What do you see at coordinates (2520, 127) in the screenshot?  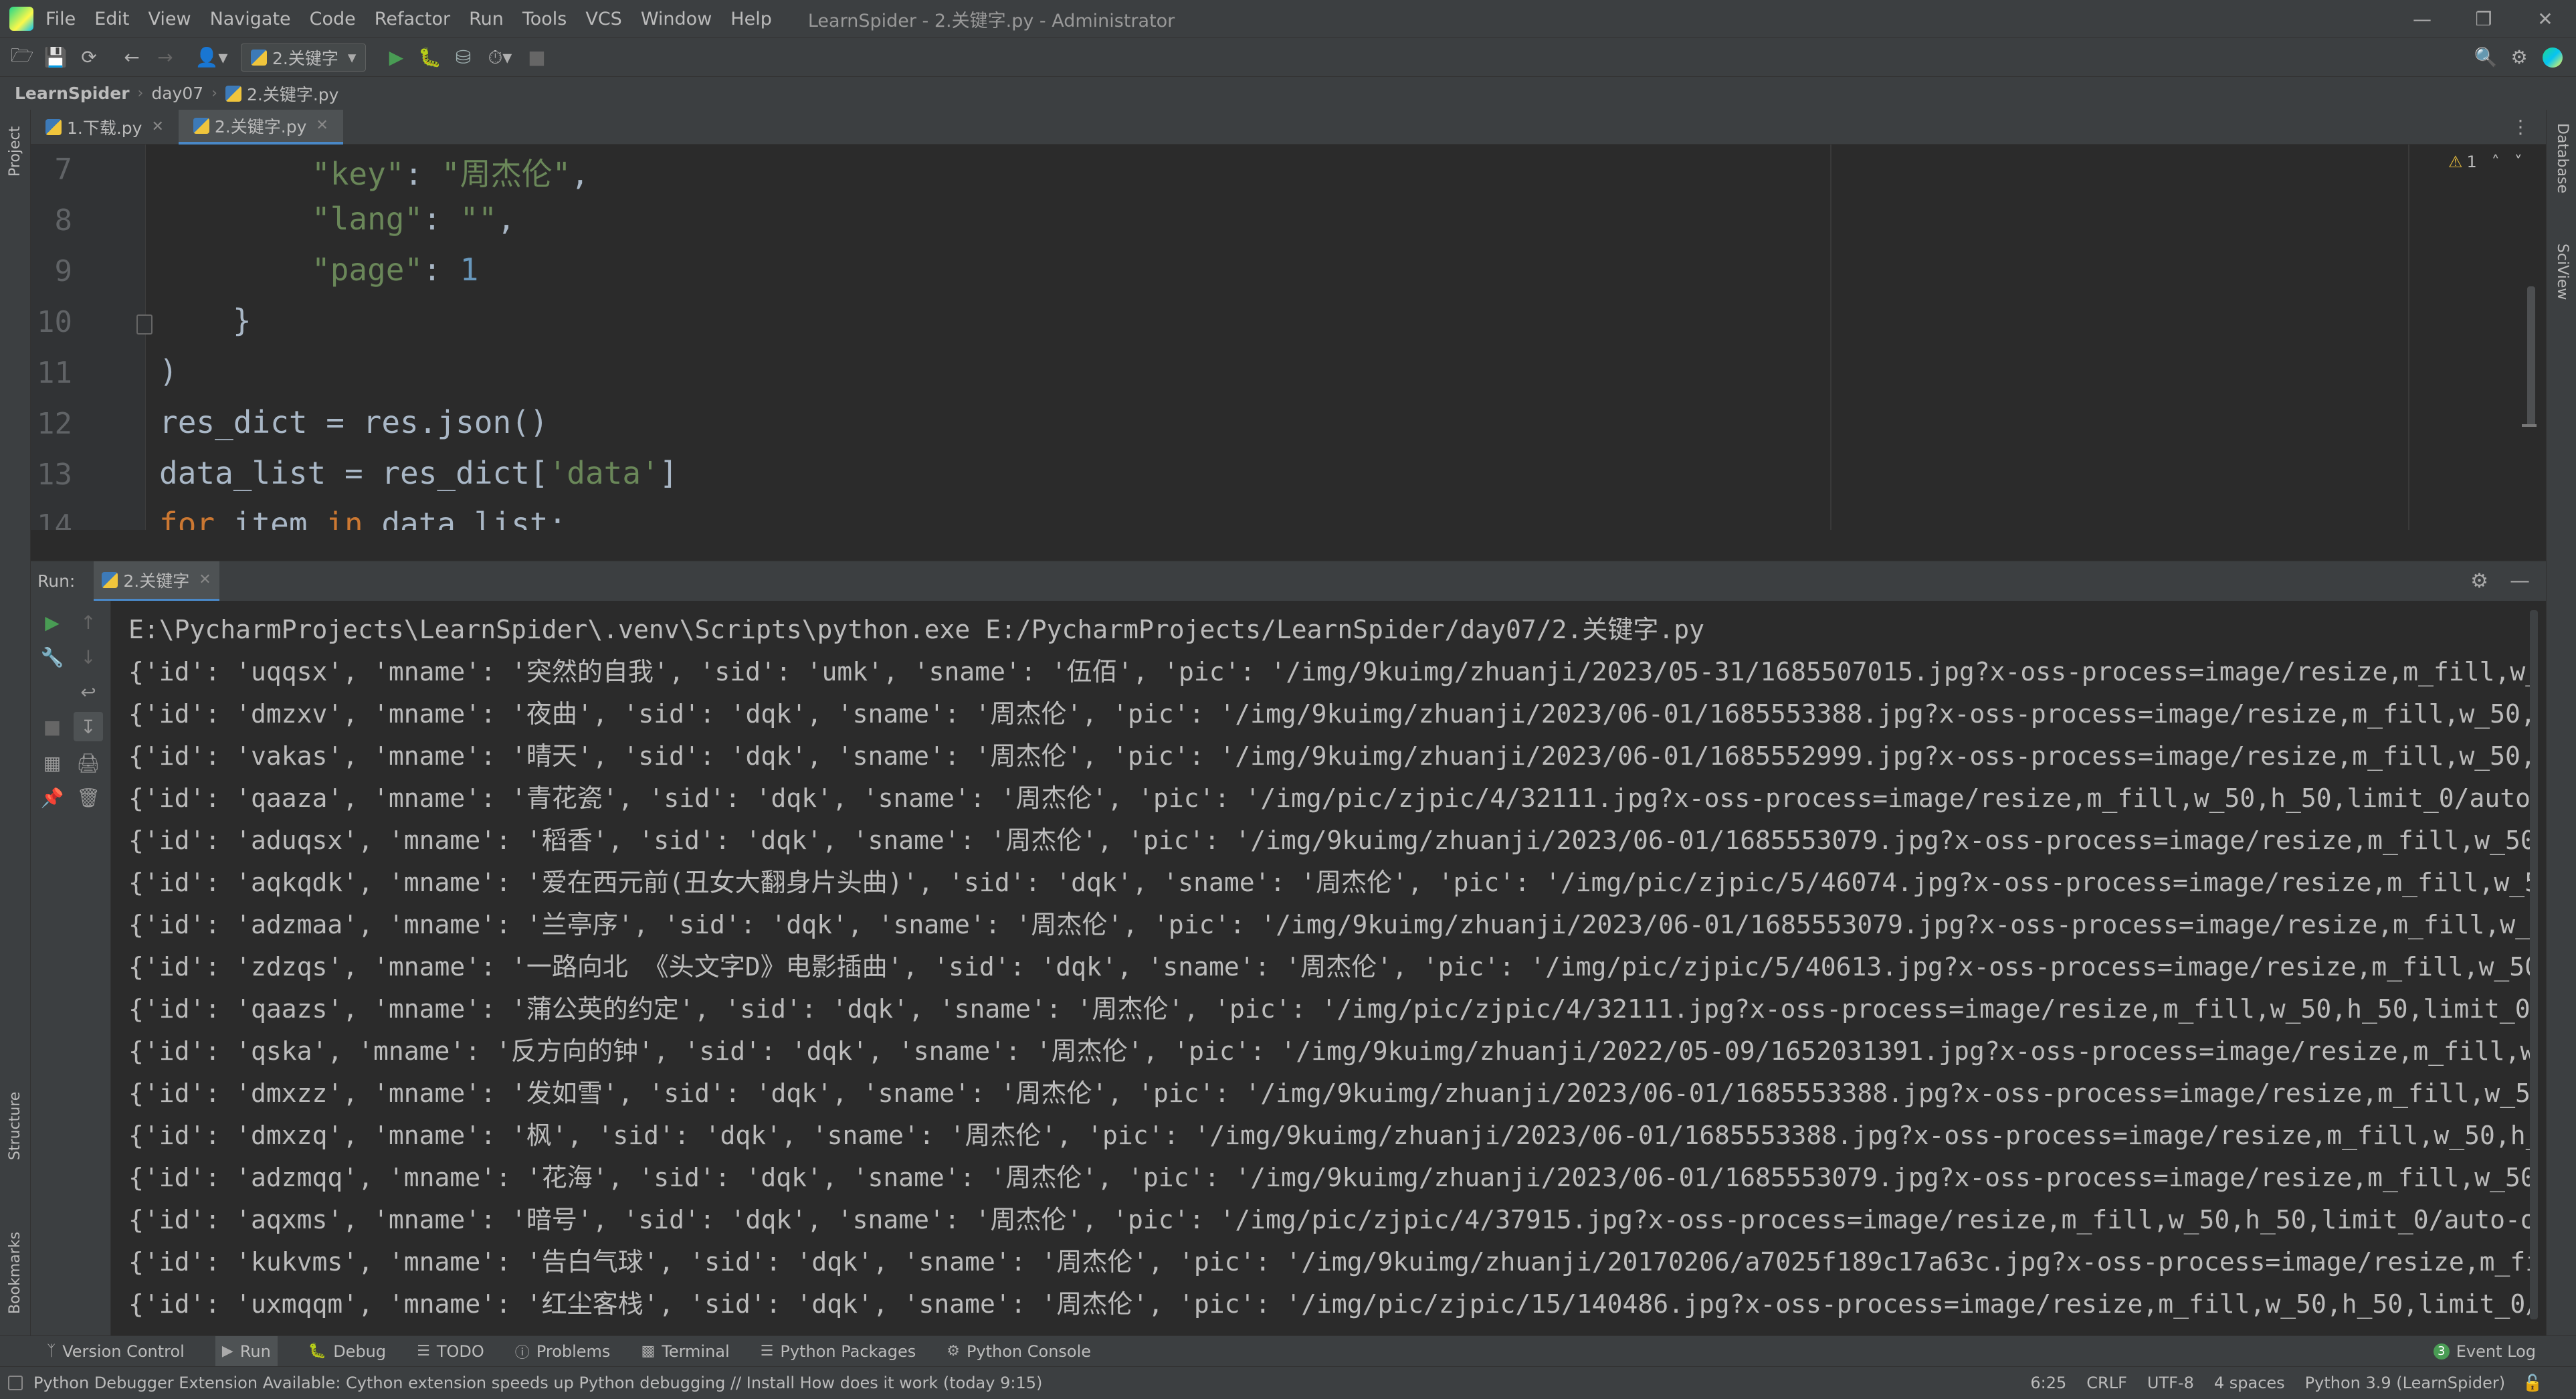 I see `more-tabs-icon: ⋮` at bounding box center [2520, 127].